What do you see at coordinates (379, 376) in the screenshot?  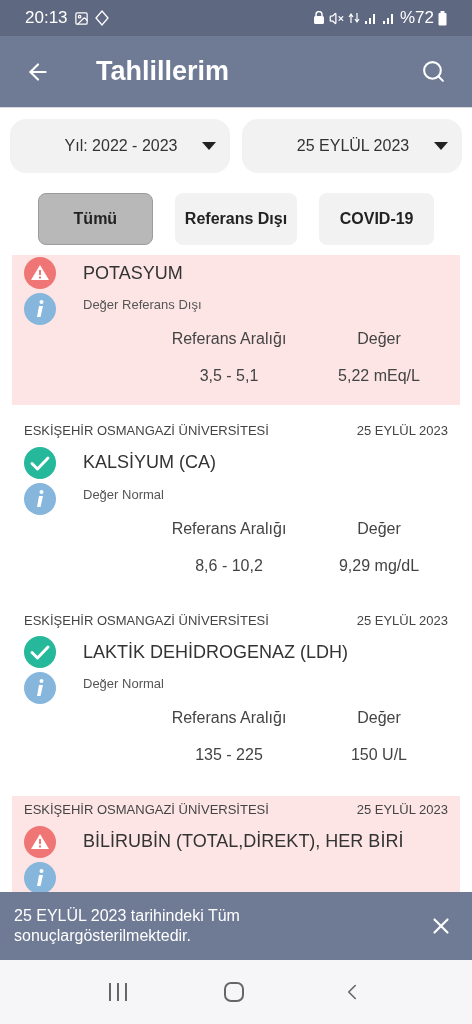 I see `result-value: 5,22 mEq/L` at bounding box center [379, 376].